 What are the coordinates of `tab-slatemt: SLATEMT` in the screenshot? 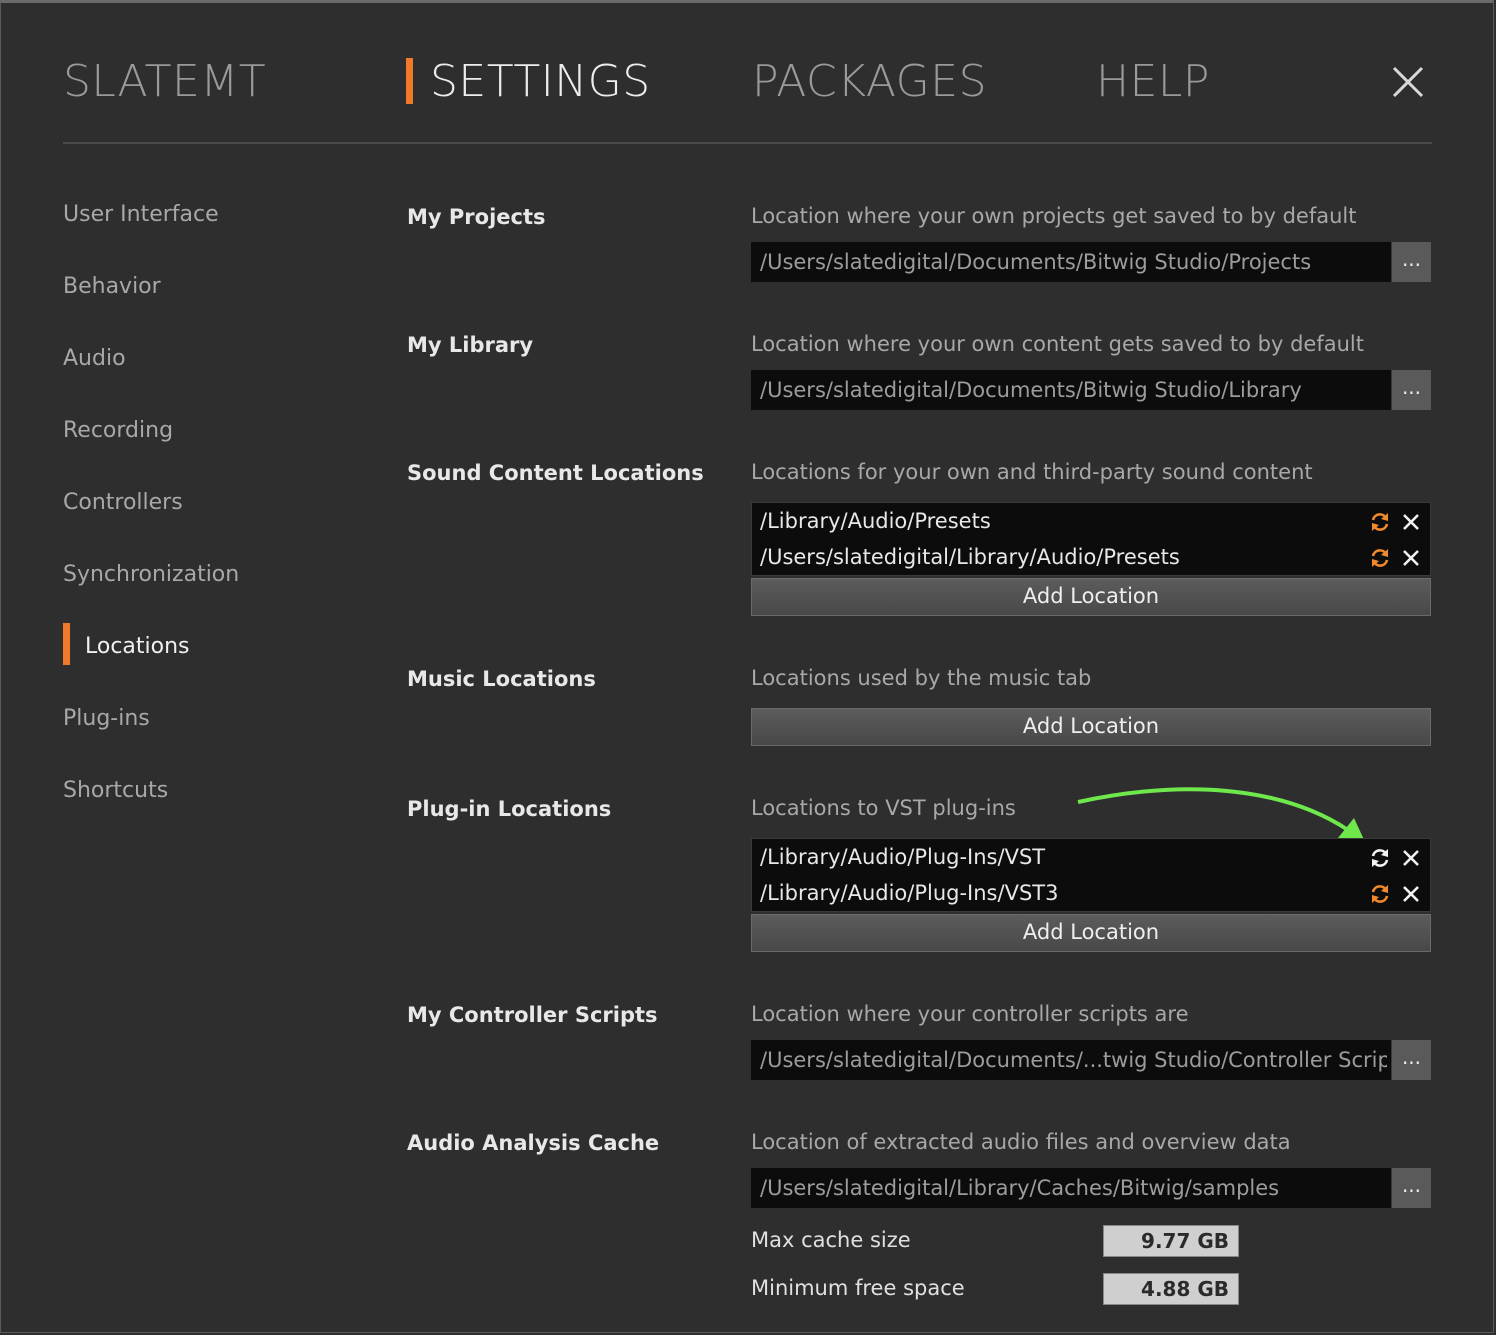 It's located at (164, 82).